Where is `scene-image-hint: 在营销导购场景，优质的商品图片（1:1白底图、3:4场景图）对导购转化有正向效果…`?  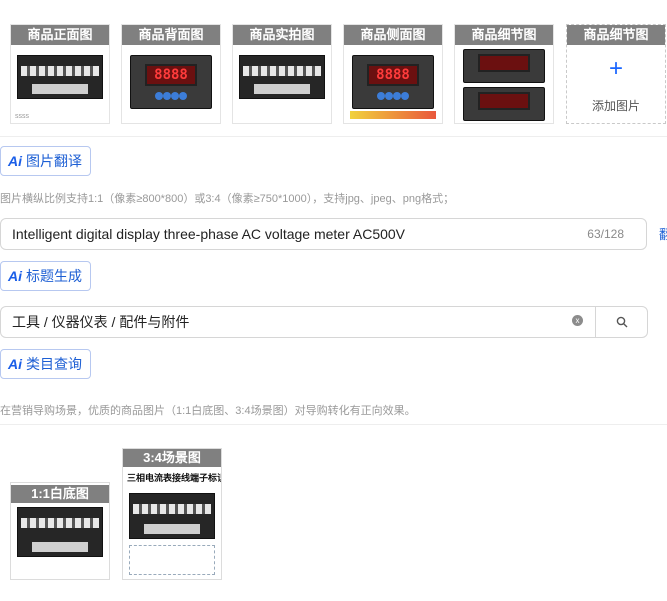
scene-image-hint: 在营销导购场景，优质的商品图片（1:1白底图、3:4场景图）对导购转化有正向效果… is located at coordinates (208, 411).